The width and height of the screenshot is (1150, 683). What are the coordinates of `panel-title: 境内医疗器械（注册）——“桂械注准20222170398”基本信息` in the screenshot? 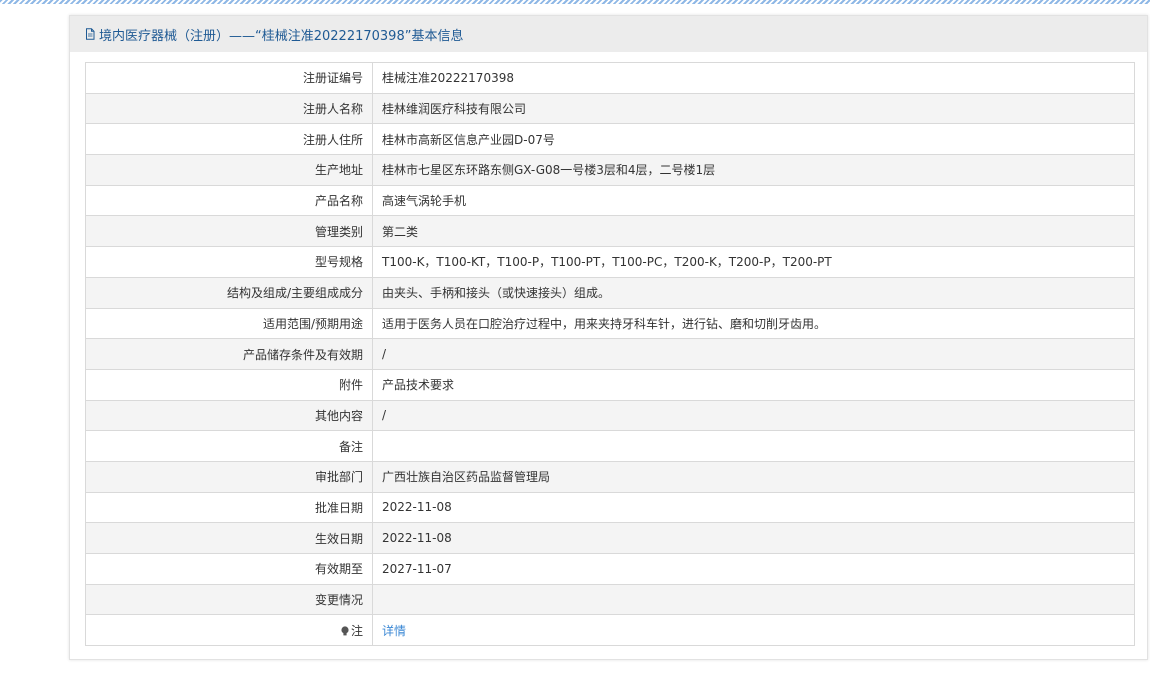 It's located at (281, 36).